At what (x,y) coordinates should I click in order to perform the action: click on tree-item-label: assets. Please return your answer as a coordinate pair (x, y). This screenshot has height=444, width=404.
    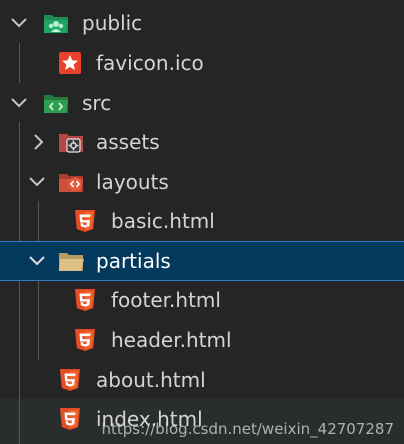
    Looking at the image, I should click on (128, 142).